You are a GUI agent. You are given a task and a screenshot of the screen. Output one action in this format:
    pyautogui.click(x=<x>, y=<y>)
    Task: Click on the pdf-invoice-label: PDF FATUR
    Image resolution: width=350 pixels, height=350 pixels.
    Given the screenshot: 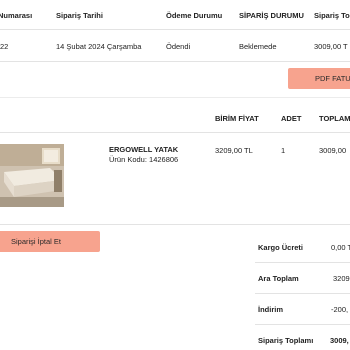 What is the action you would take?
    pyautogui.click(x=332, y=78)
    